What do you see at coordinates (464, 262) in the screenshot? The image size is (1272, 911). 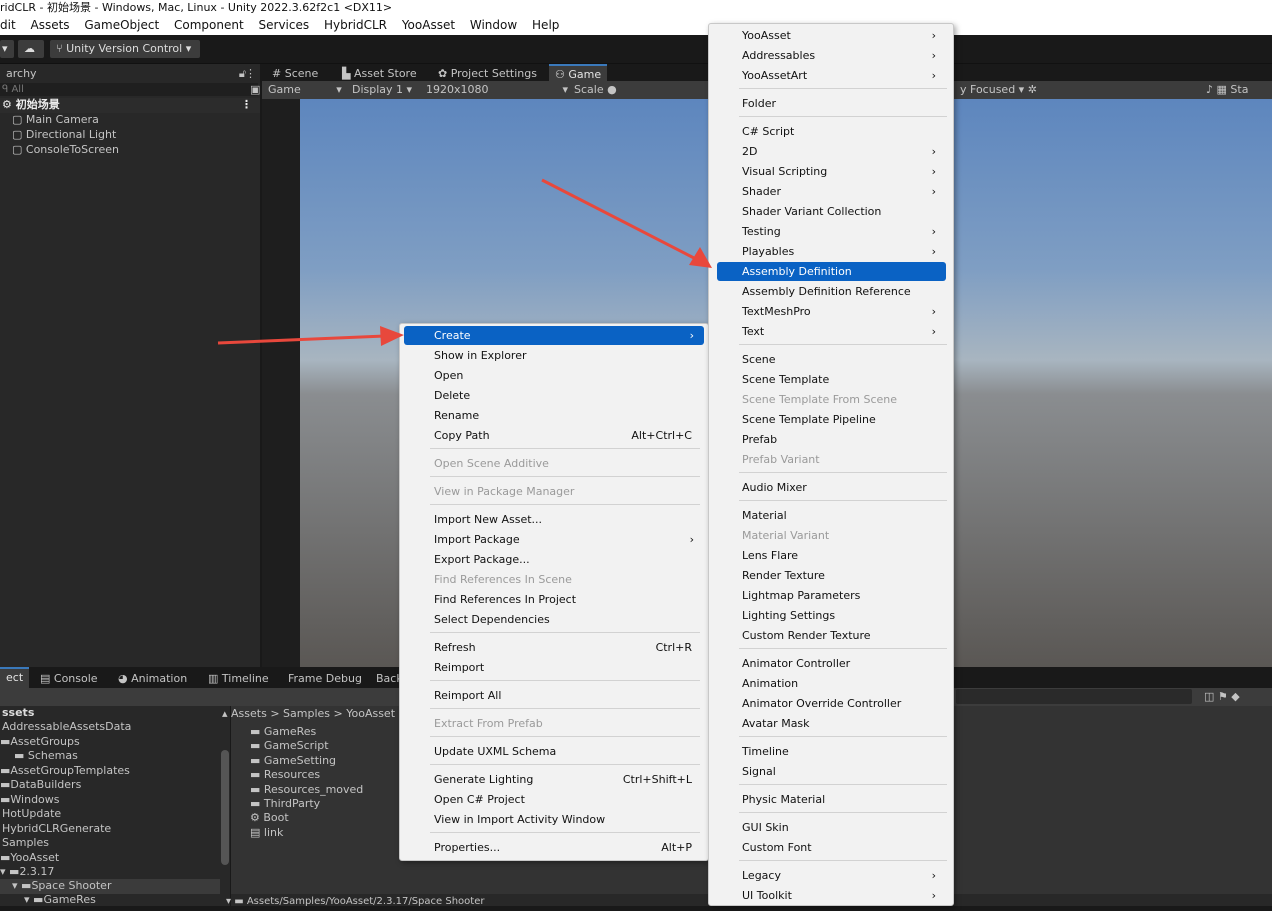 I see `annotation-arrows` at bounding box center [464, 262].